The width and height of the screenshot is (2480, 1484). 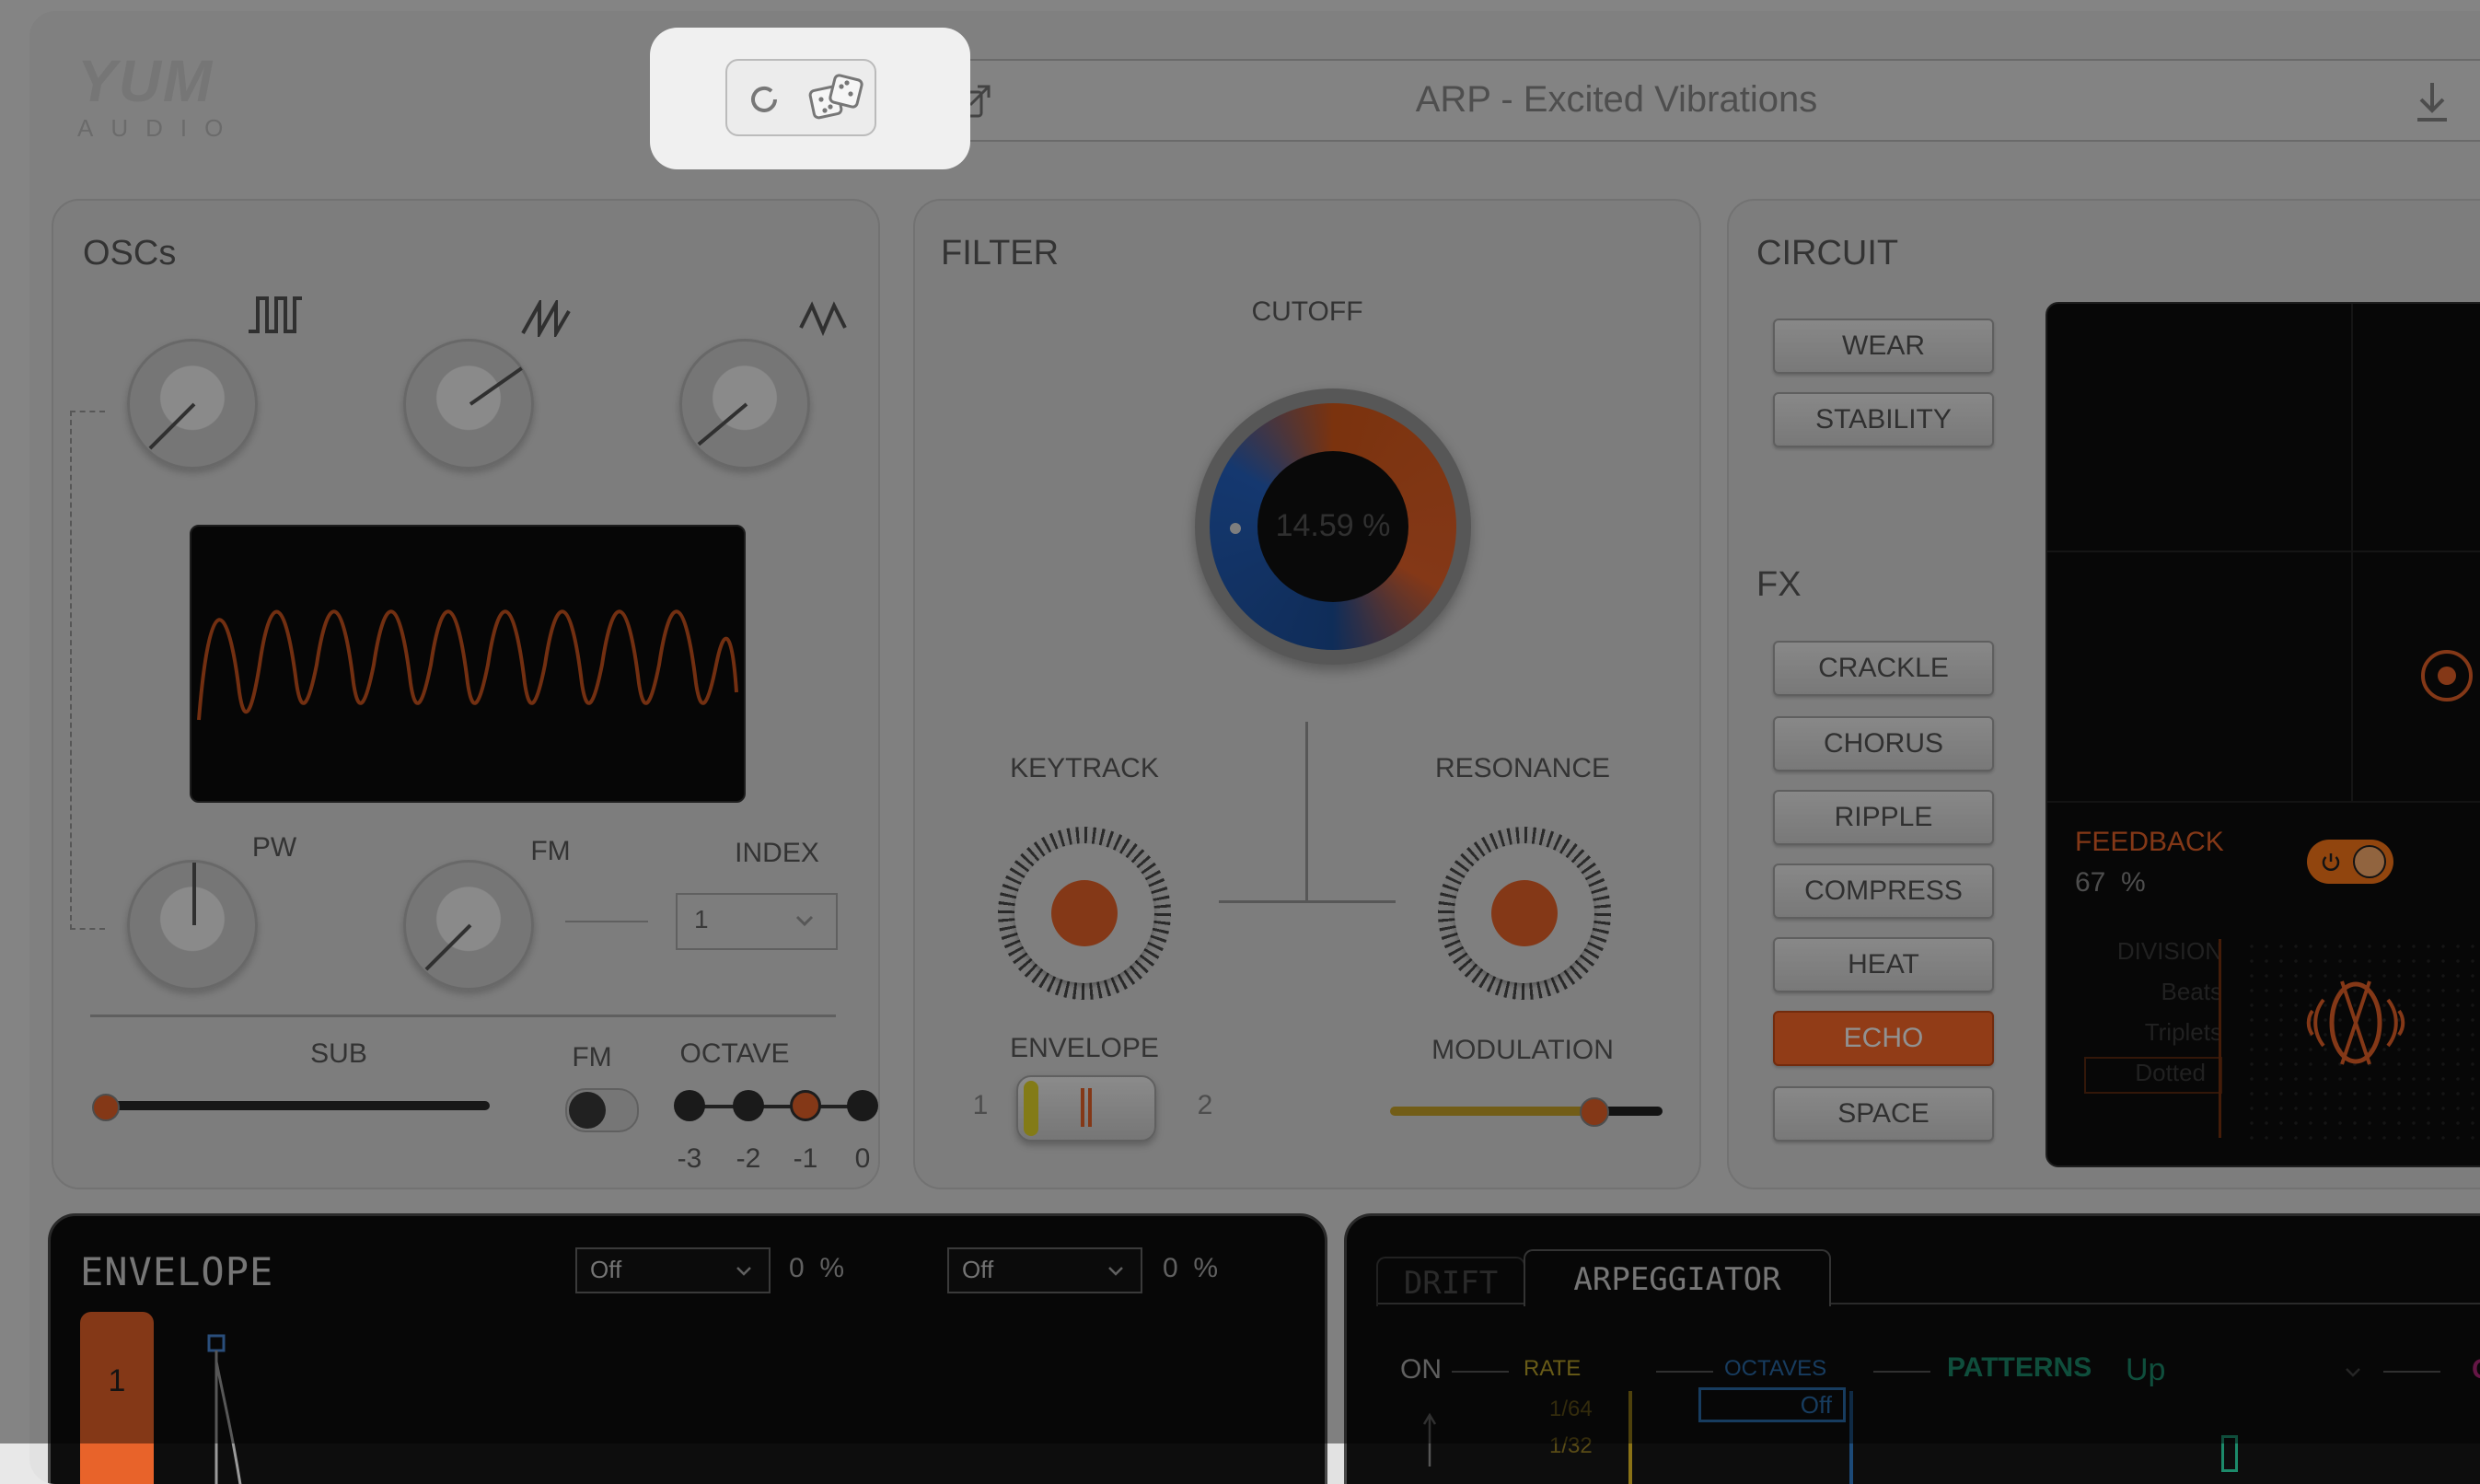 What do you see at coordinates (468, 404) in the screenshot?
I see `osc2-level-knob` at bounding box center [468, 404].